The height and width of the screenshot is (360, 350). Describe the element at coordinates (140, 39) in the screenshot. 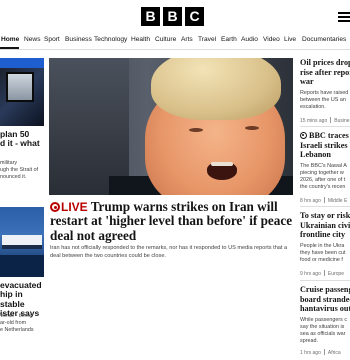

I see `nav-item-health: Health` at that location.